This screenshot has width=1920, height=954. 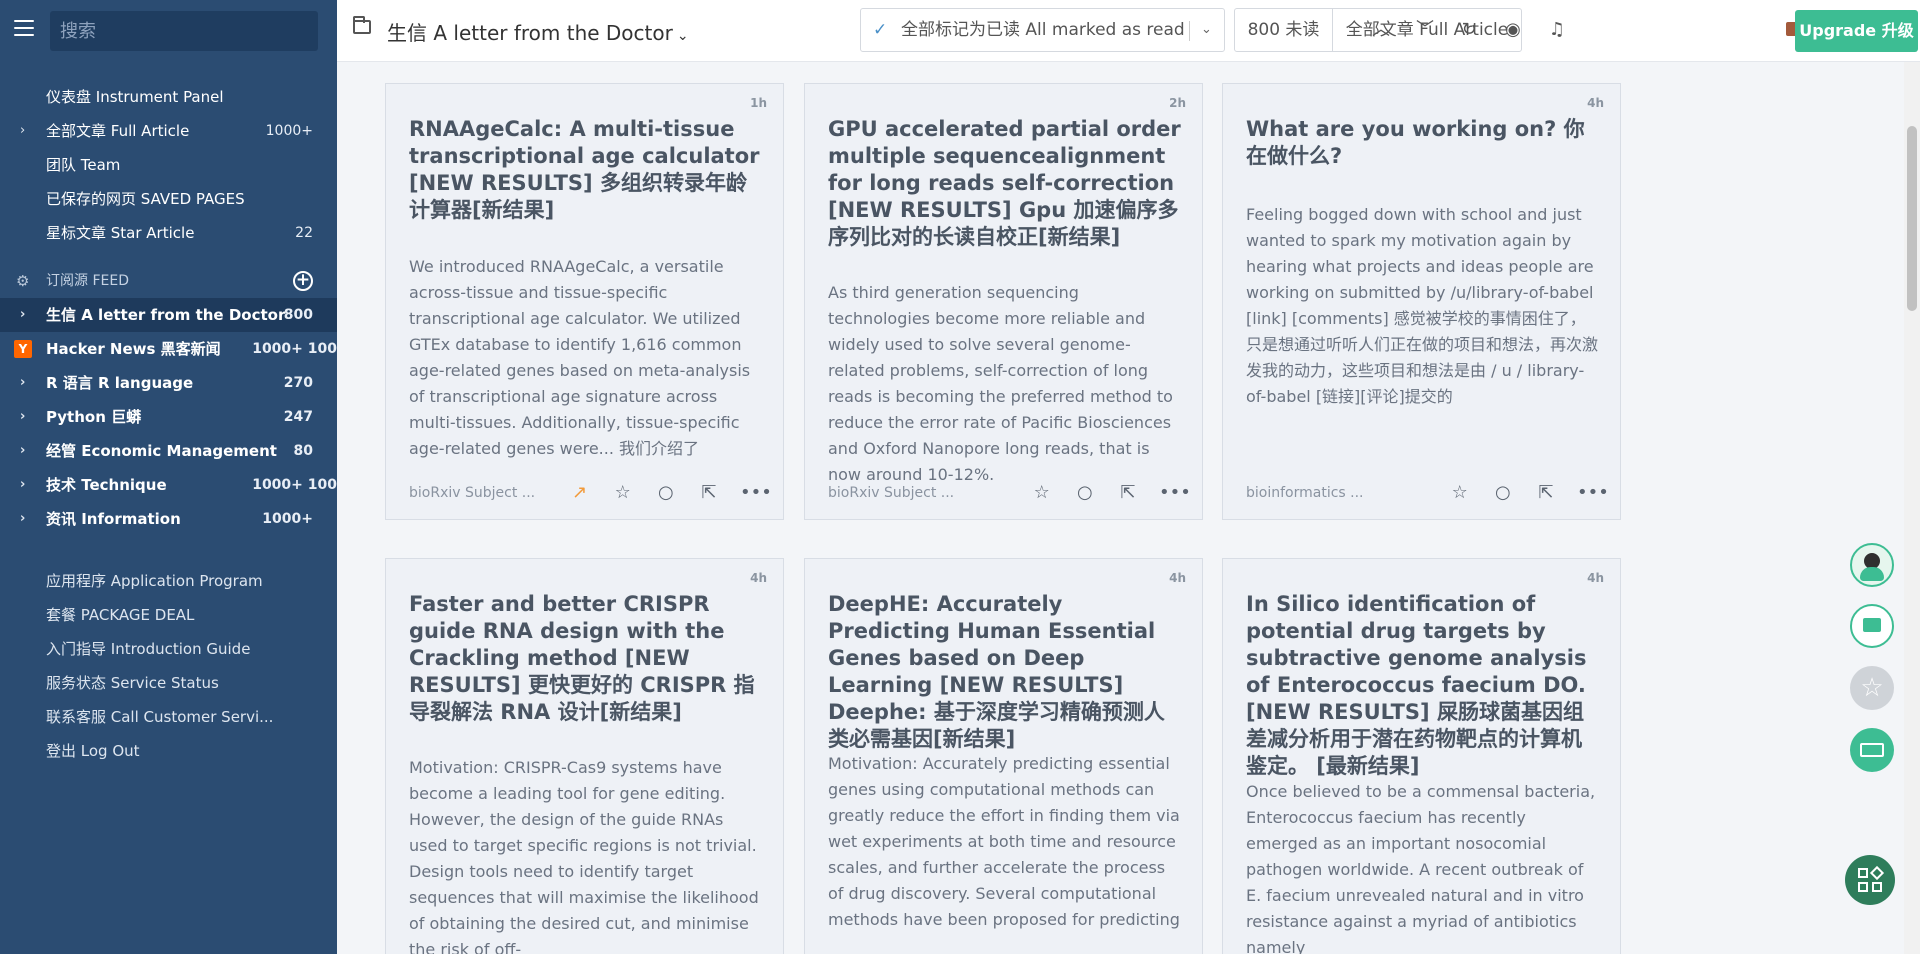 What do you see at coordinates (168, 649) in the screenshot?
I see `sidebar-item-introduction-guide: 入门指导 Introduction Guide` at bounding box center [168, 649].